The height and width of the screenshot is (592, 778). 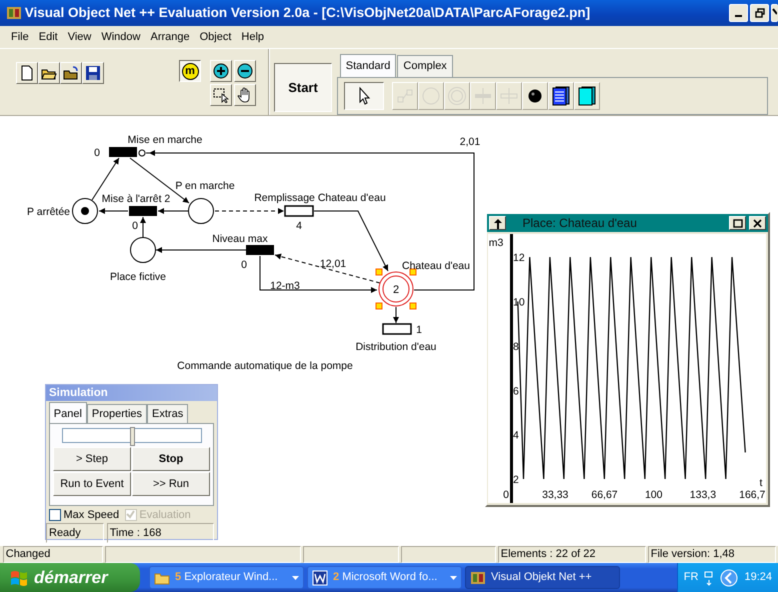 What do you see at coordinates (299, 226) in the screenshot?
I see `counter-label: 4` at bounding box center [299, 226].